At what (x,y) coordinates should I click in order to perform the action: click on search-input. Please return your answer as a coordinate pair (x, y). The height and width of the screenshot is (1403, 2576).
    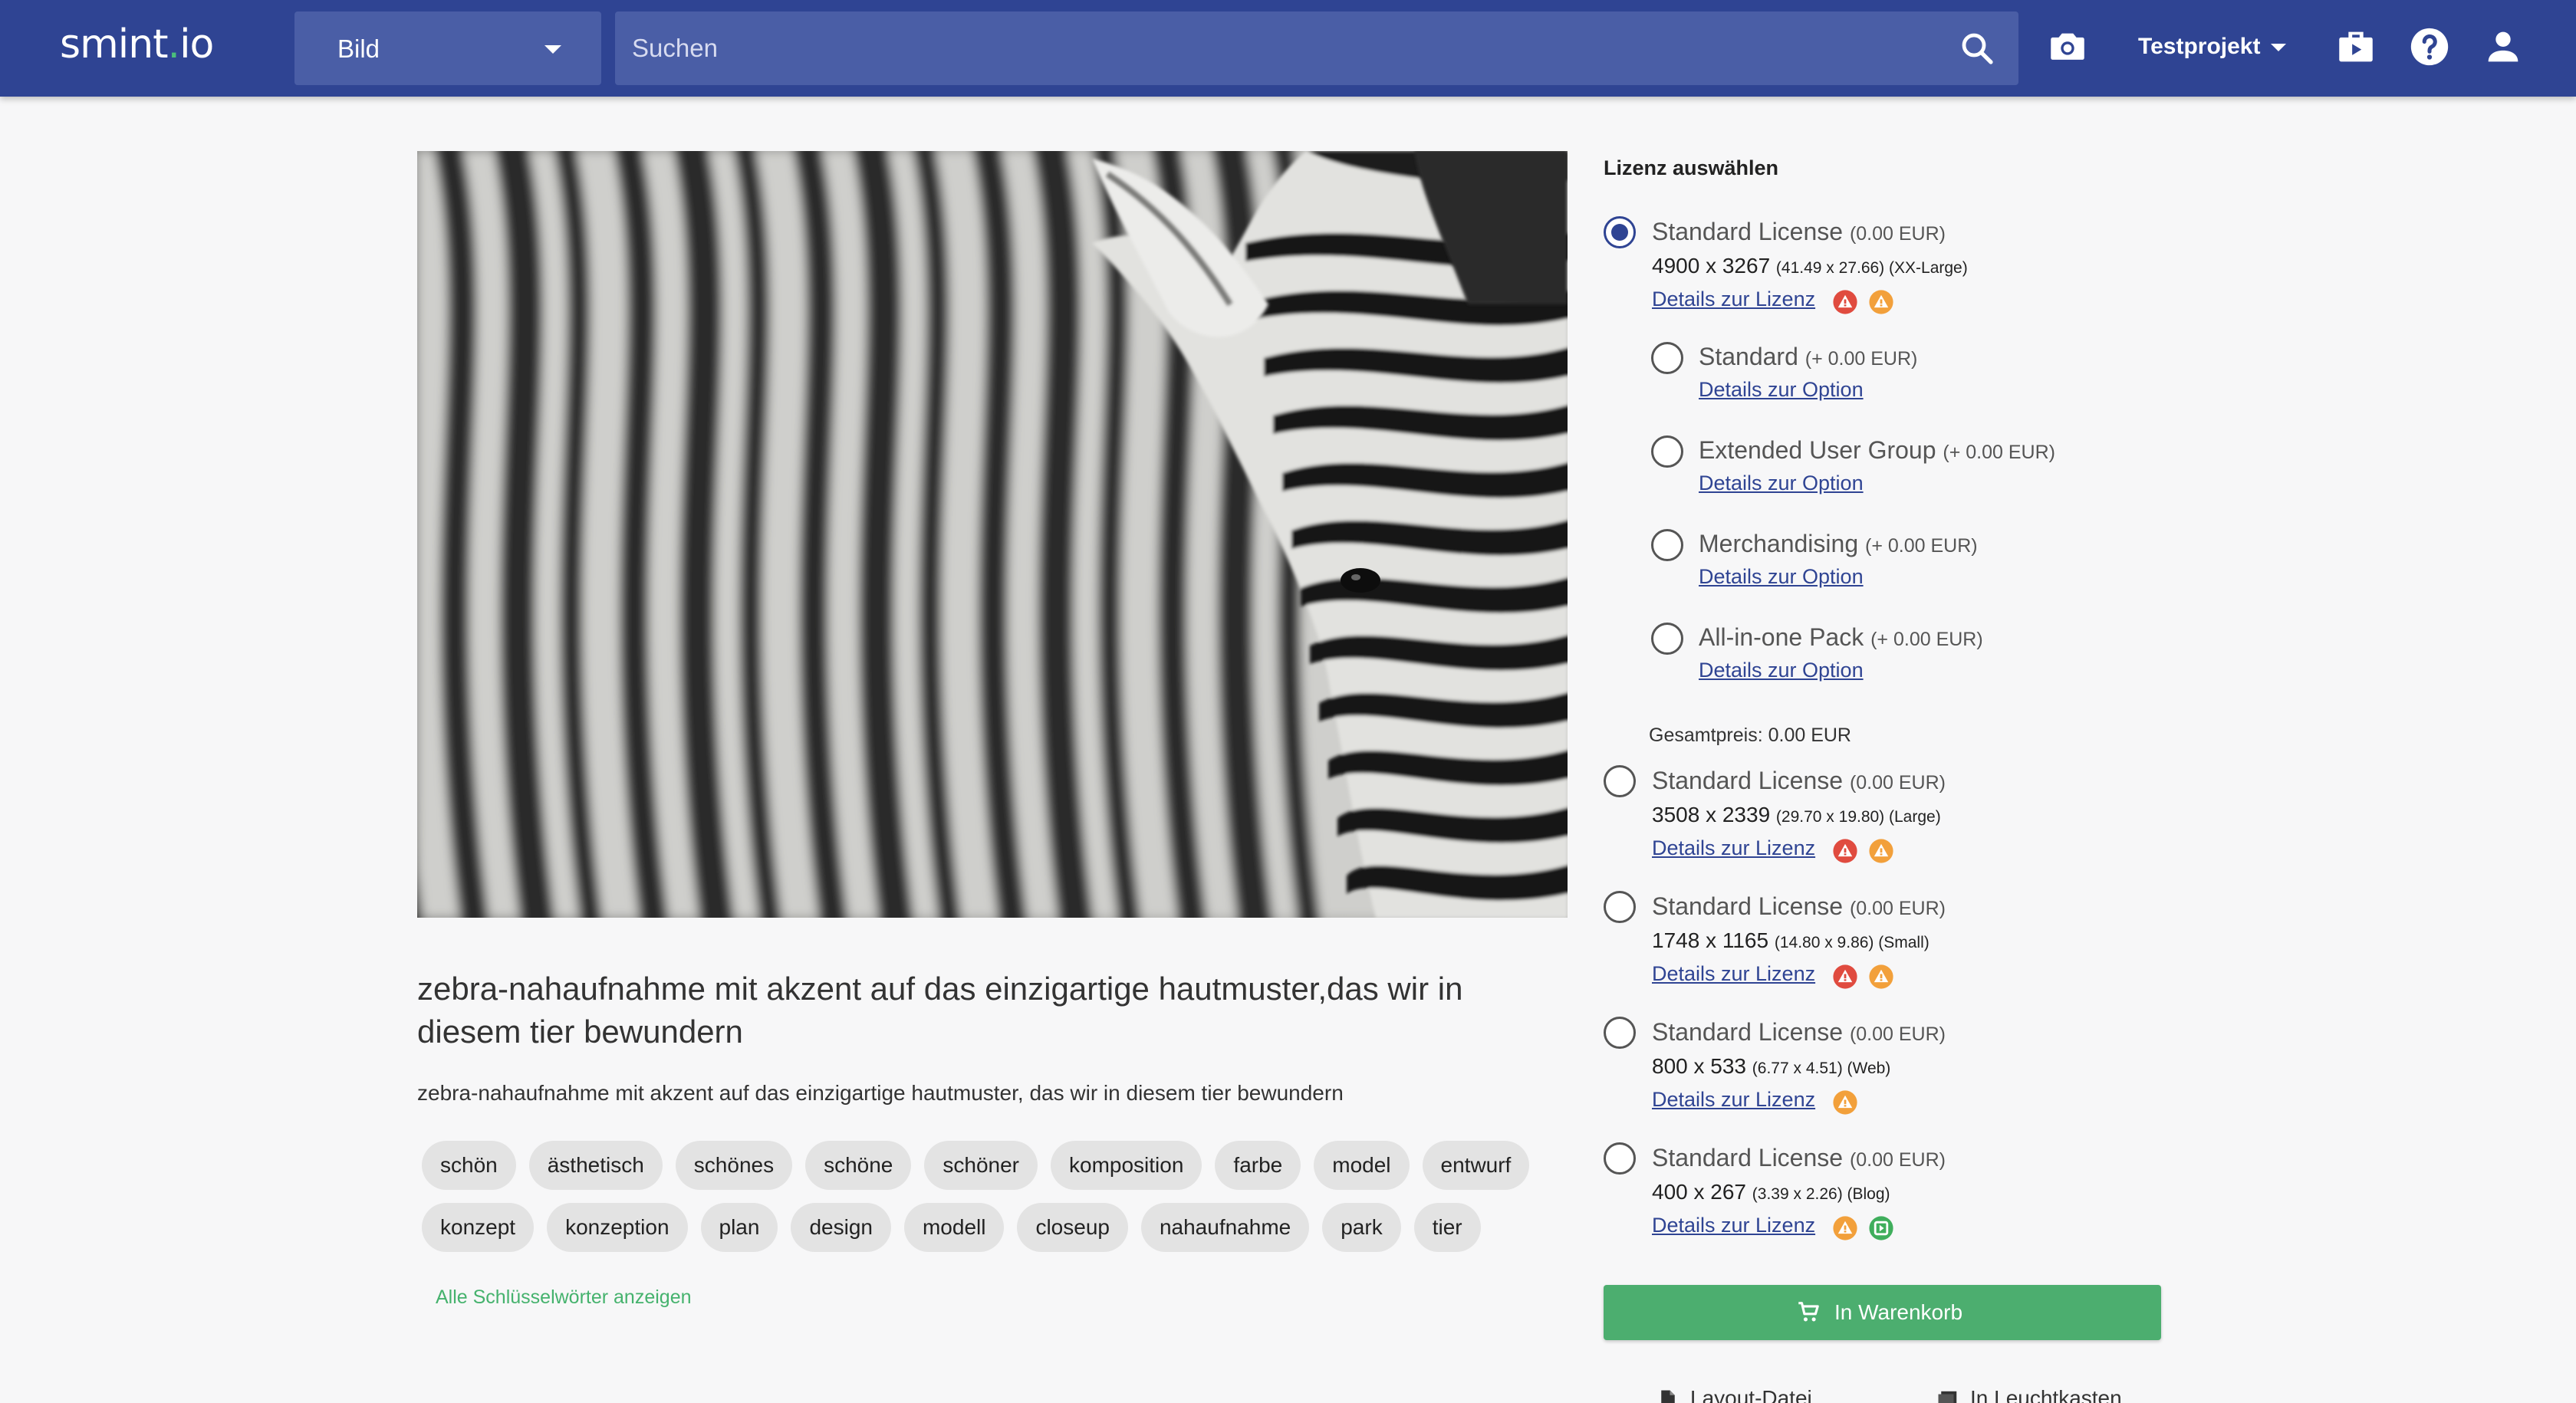
    Looking at the image, I should click on (1284, 48).